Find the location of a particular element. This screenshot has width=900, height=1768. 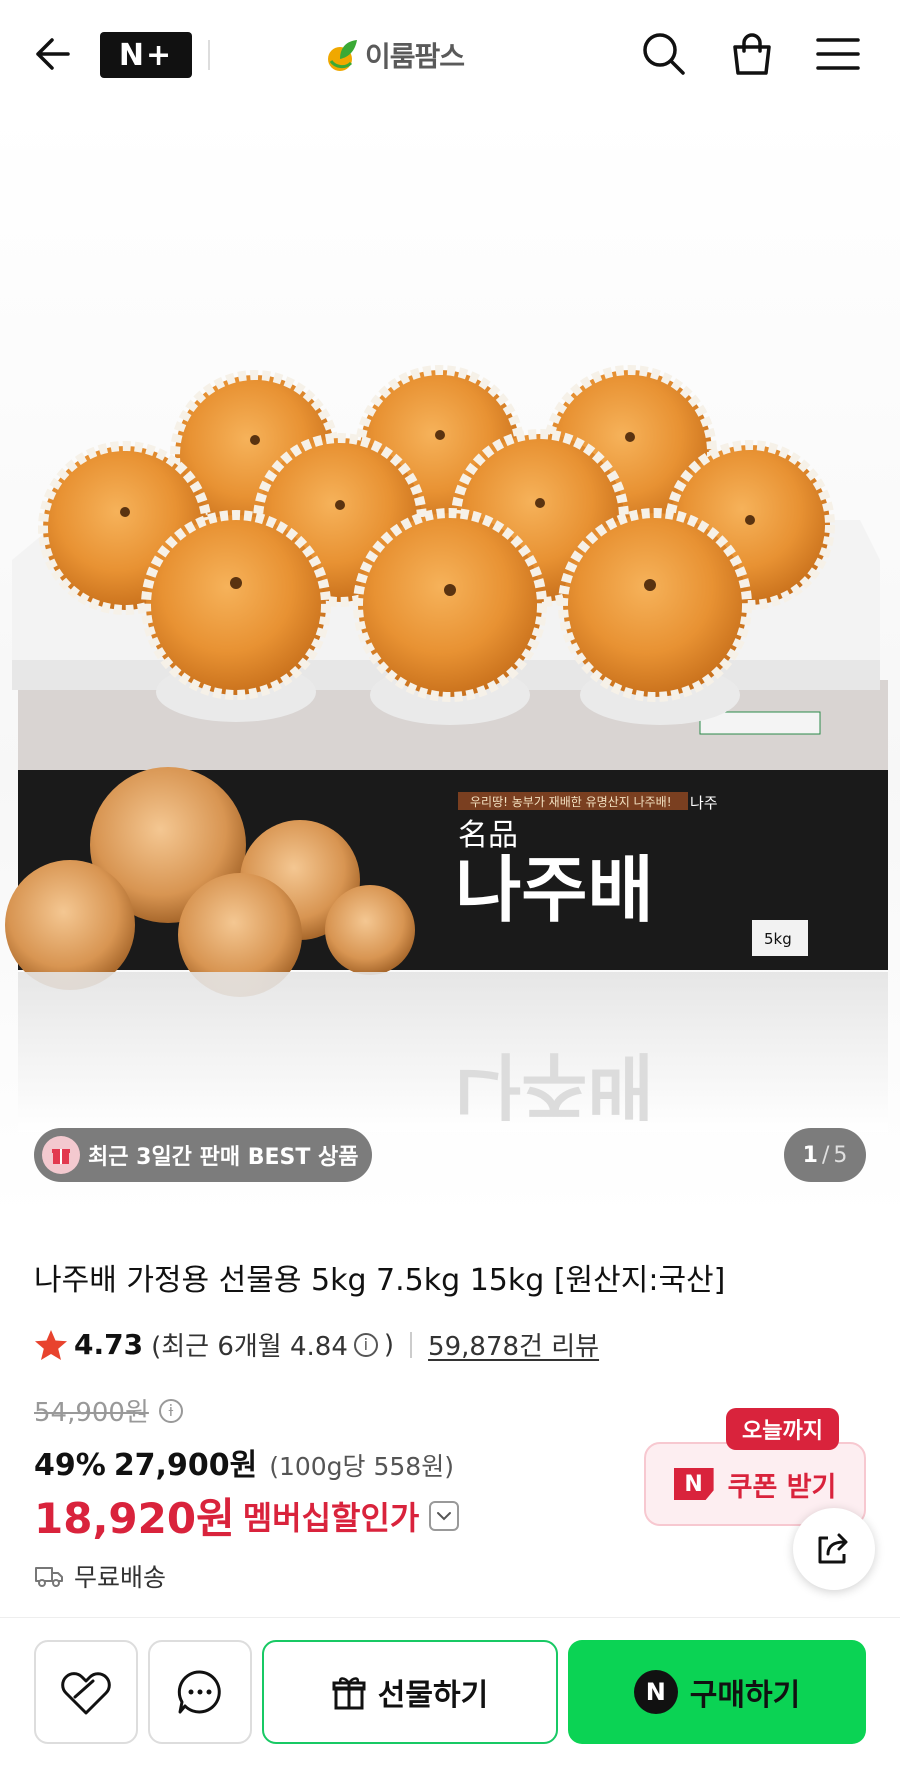

shopping-bag-icon is located at coordinates (752, 54).